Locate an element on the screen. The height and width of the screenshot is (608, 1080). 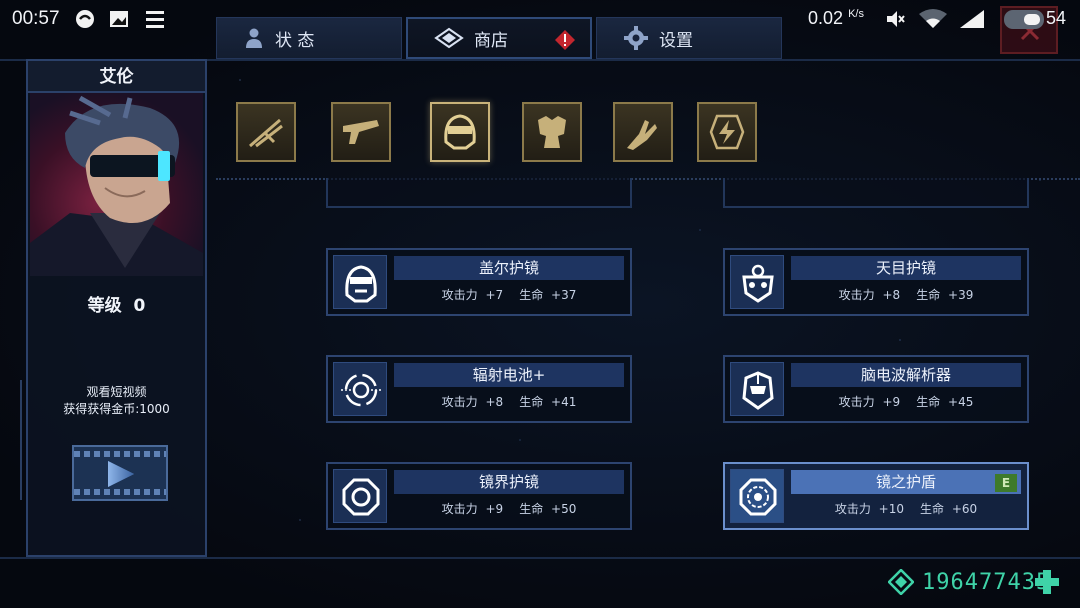
watch-video-button is located at coordinates (120, 473).